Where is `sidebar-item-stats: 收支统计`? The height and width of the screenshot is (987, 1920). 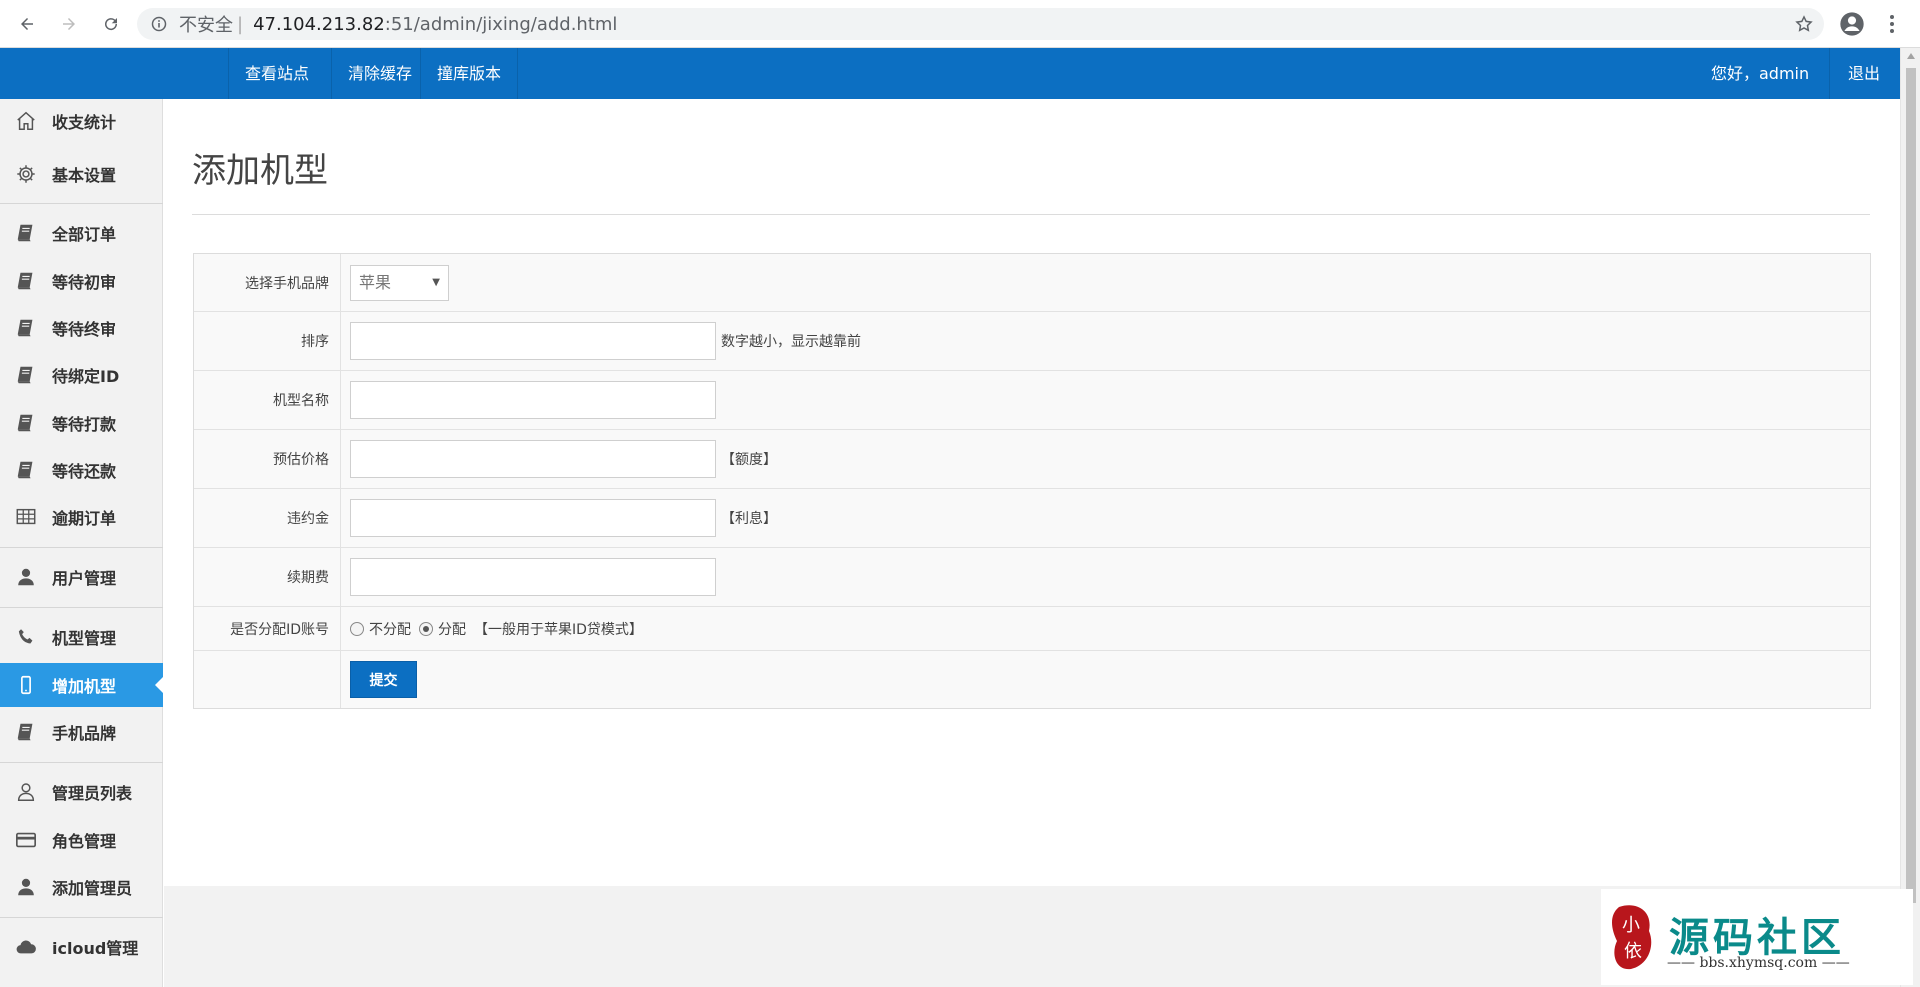 sidebar-item-stats: 收支统计 is located at coordinates (81, 121).